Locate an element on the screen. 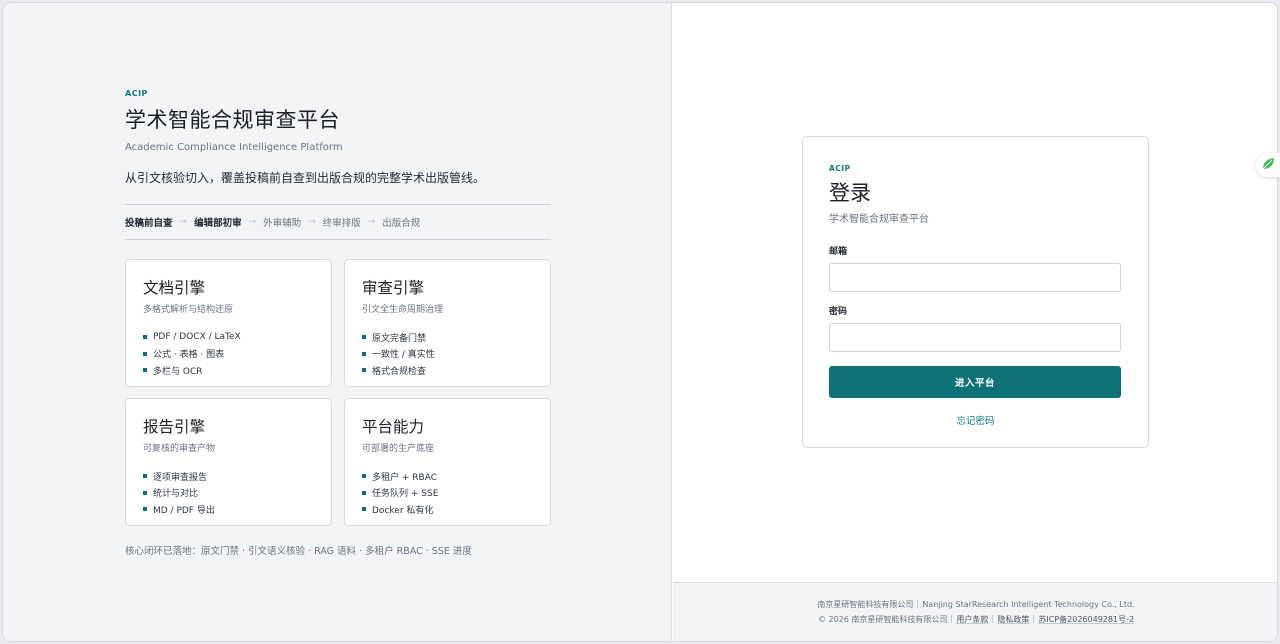  pipeline-step: 外审辅助 is located at coordinates (282, 223).